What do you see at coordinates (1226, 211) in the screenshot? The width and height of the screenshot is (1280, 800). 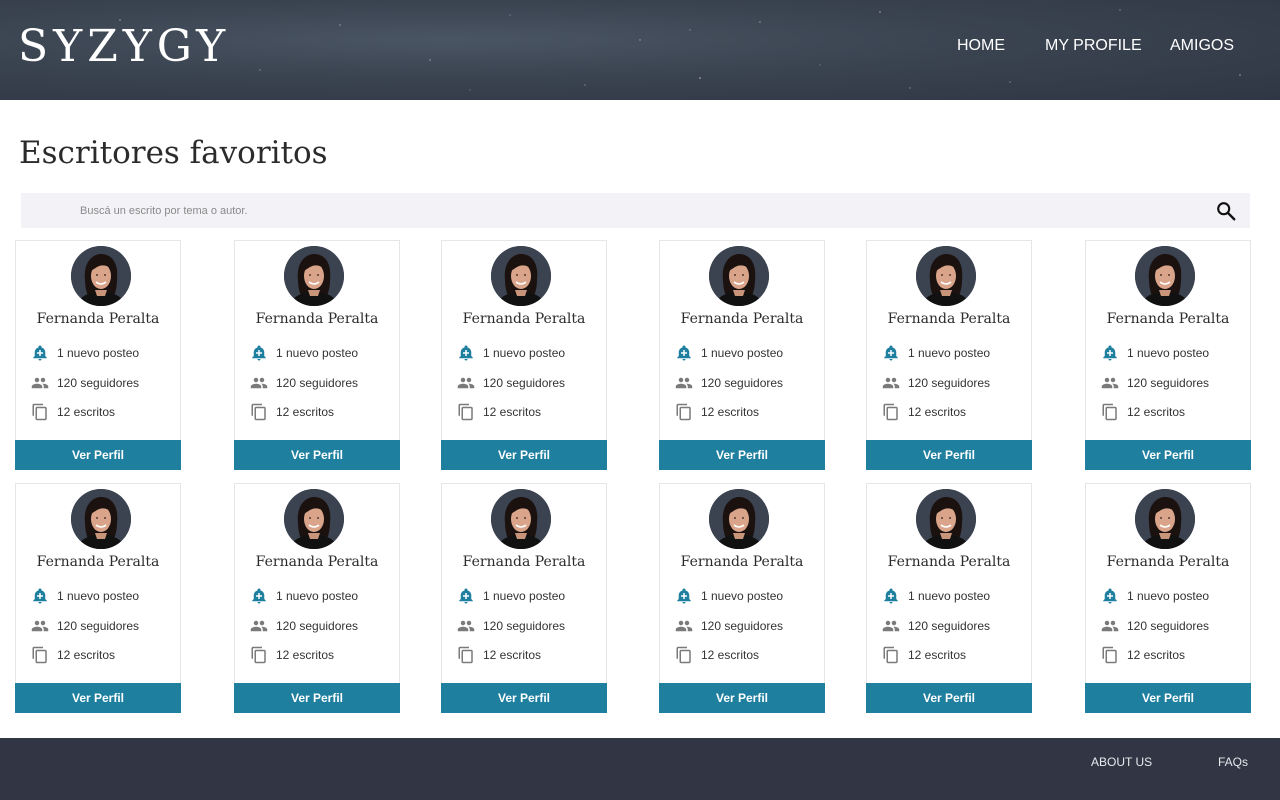 I see `search-icon` at bounding box center [1226, 211].